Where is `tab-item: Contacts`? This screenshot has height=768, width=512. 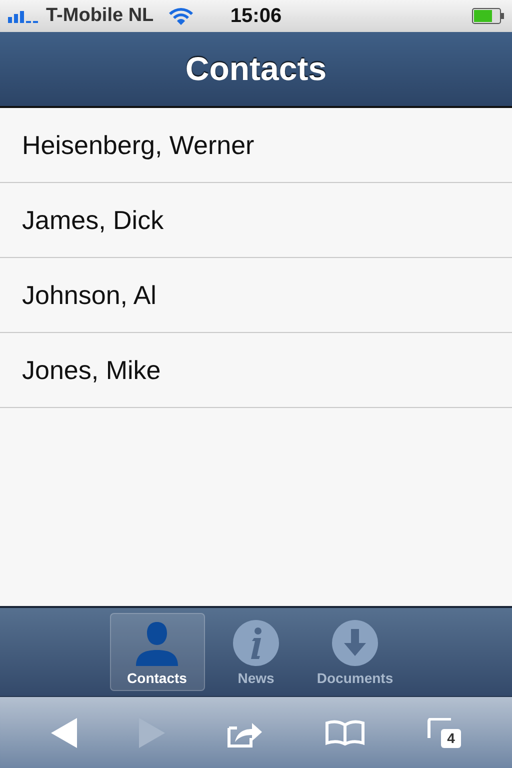
tab-item: Contacts is located at coordinates (157, 652).